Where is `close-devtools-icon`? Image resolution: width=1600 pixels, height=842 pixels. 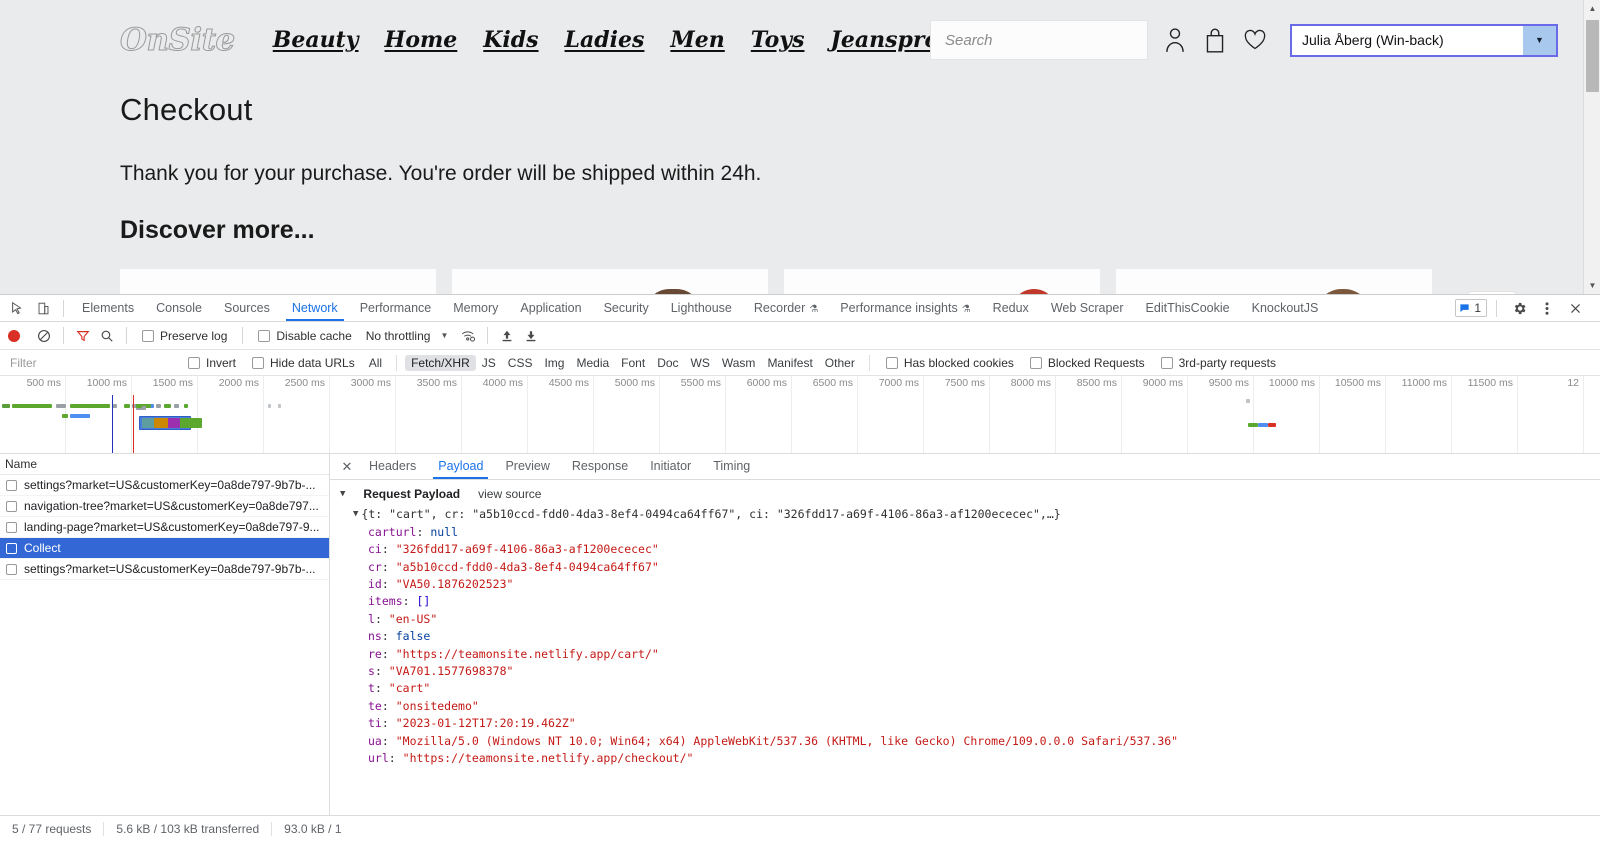 close-devtools-icon is located at coordinates (1575, 308).